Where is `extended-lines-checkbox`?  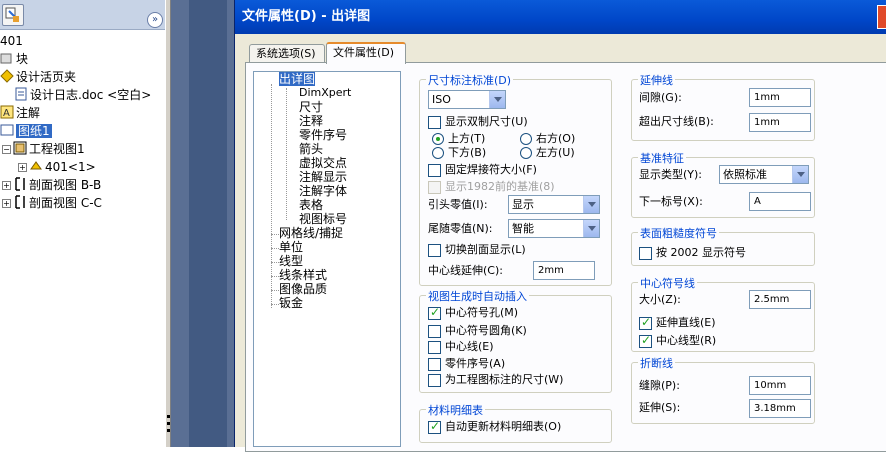
extended-lines-checkbox is located at coordinates (645, 322).